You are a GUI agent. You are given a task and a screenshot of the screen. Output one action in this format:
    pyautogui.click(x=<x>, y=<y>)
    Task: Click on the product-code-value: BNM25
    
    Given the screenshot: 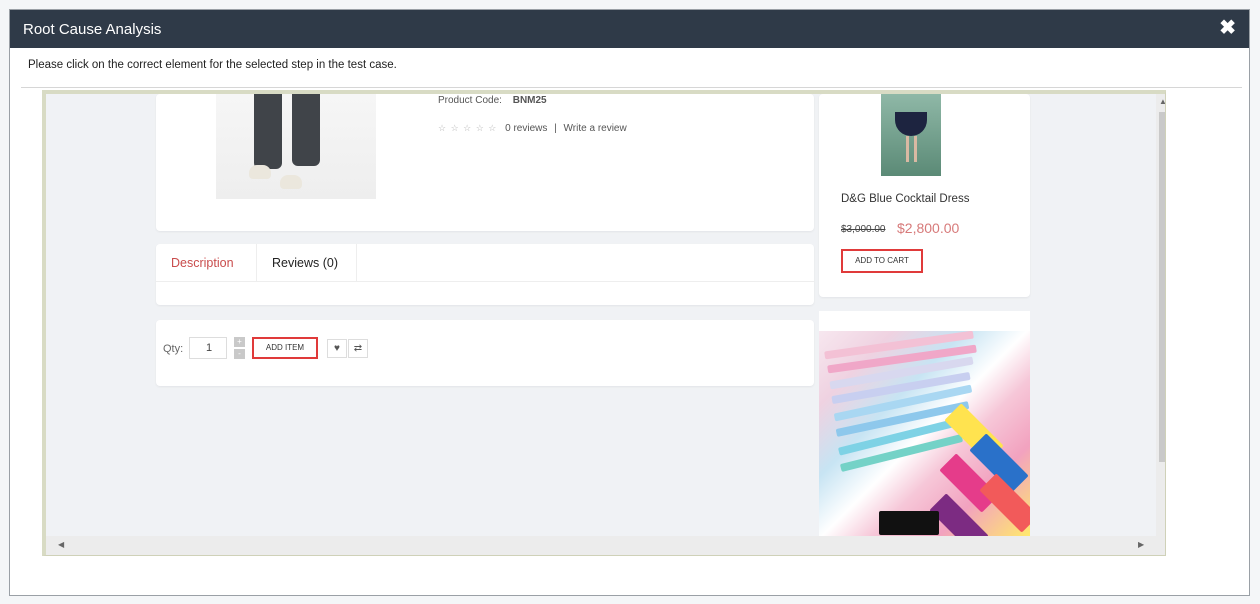 What is the action you would take?
    pyautogui.click(x=529, y=100)
    